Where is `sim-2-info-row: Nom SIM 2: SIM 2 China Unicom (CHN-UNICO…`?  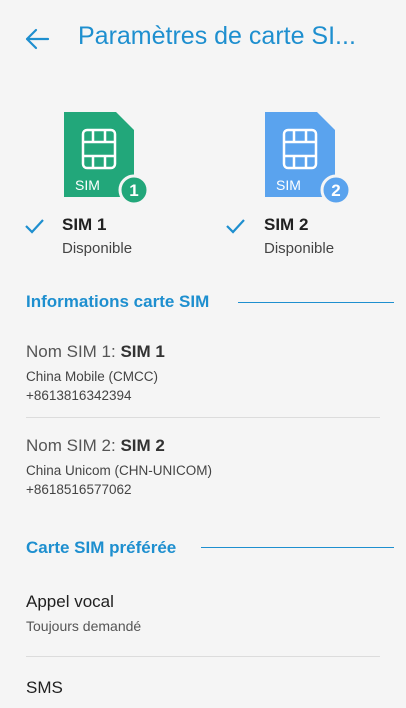 sim-2-info-row: Nom SIM 2: SIM 2 China Unicom (CHN-UNICO… is located at coordinates (203, 469).